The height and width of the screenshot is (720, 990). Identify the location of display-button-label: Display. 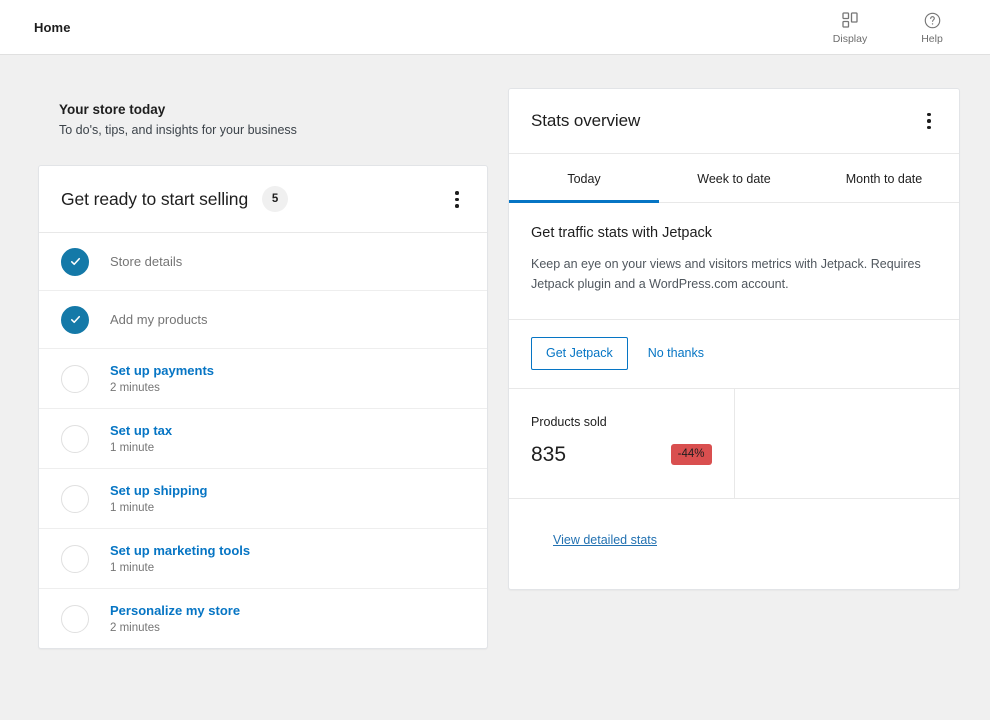
(850, 39).